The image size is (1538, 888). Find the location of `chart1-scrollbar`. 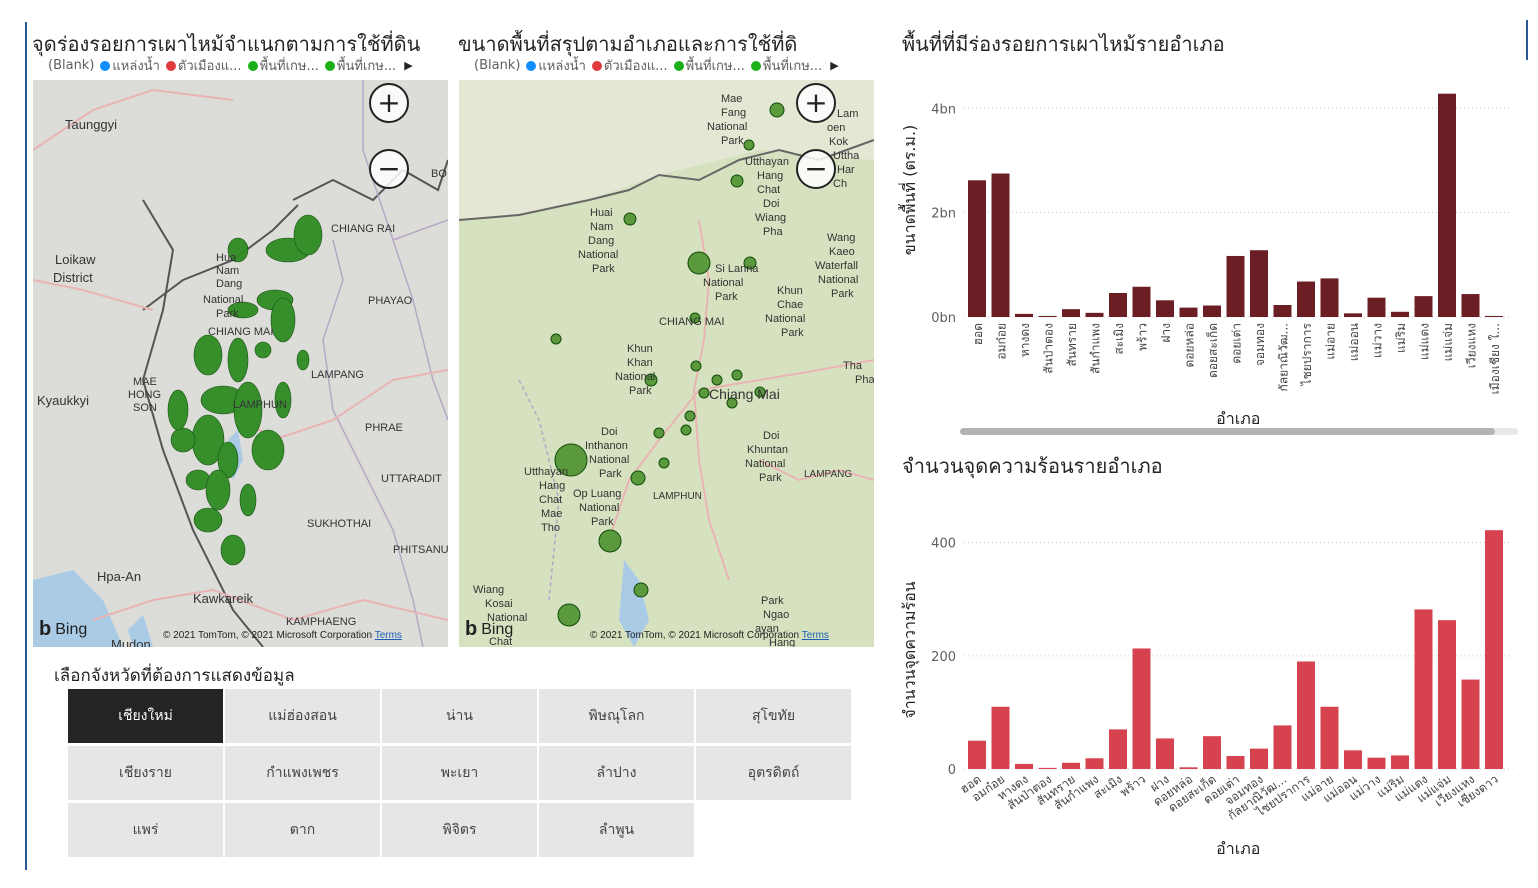

chart1-scrollbar is located at coordinates (1239, 431).